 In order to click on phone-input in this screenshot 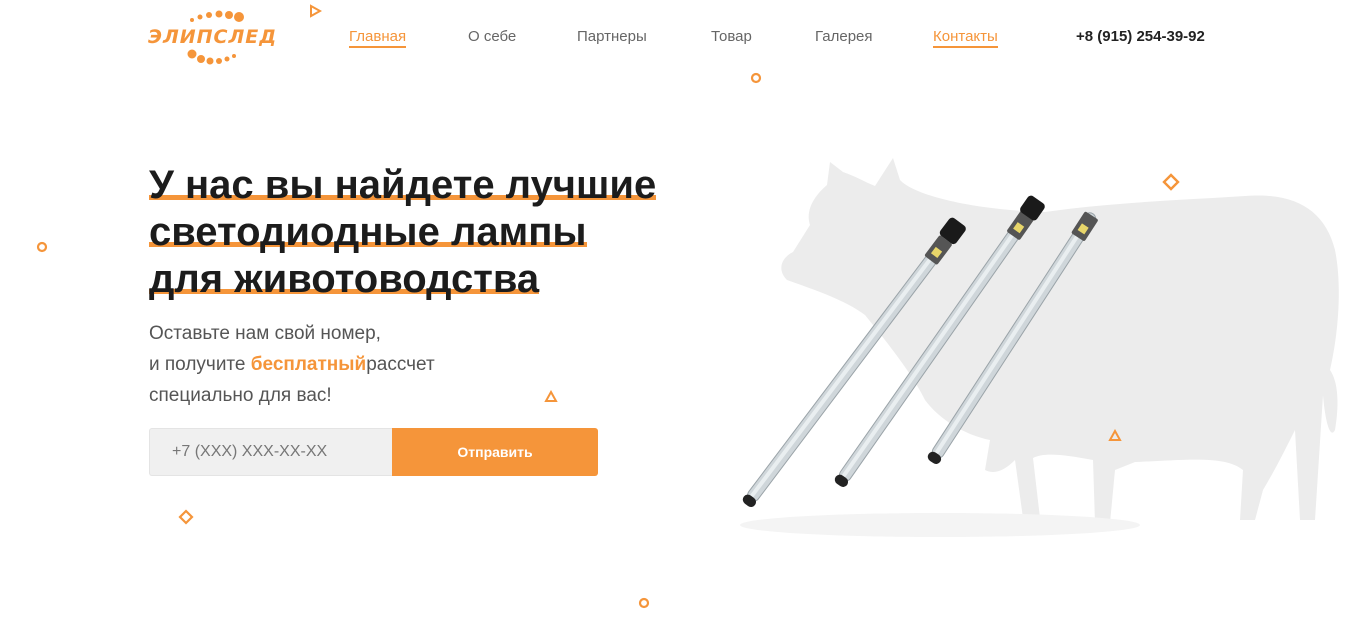, I will do `click(270, 452)`.